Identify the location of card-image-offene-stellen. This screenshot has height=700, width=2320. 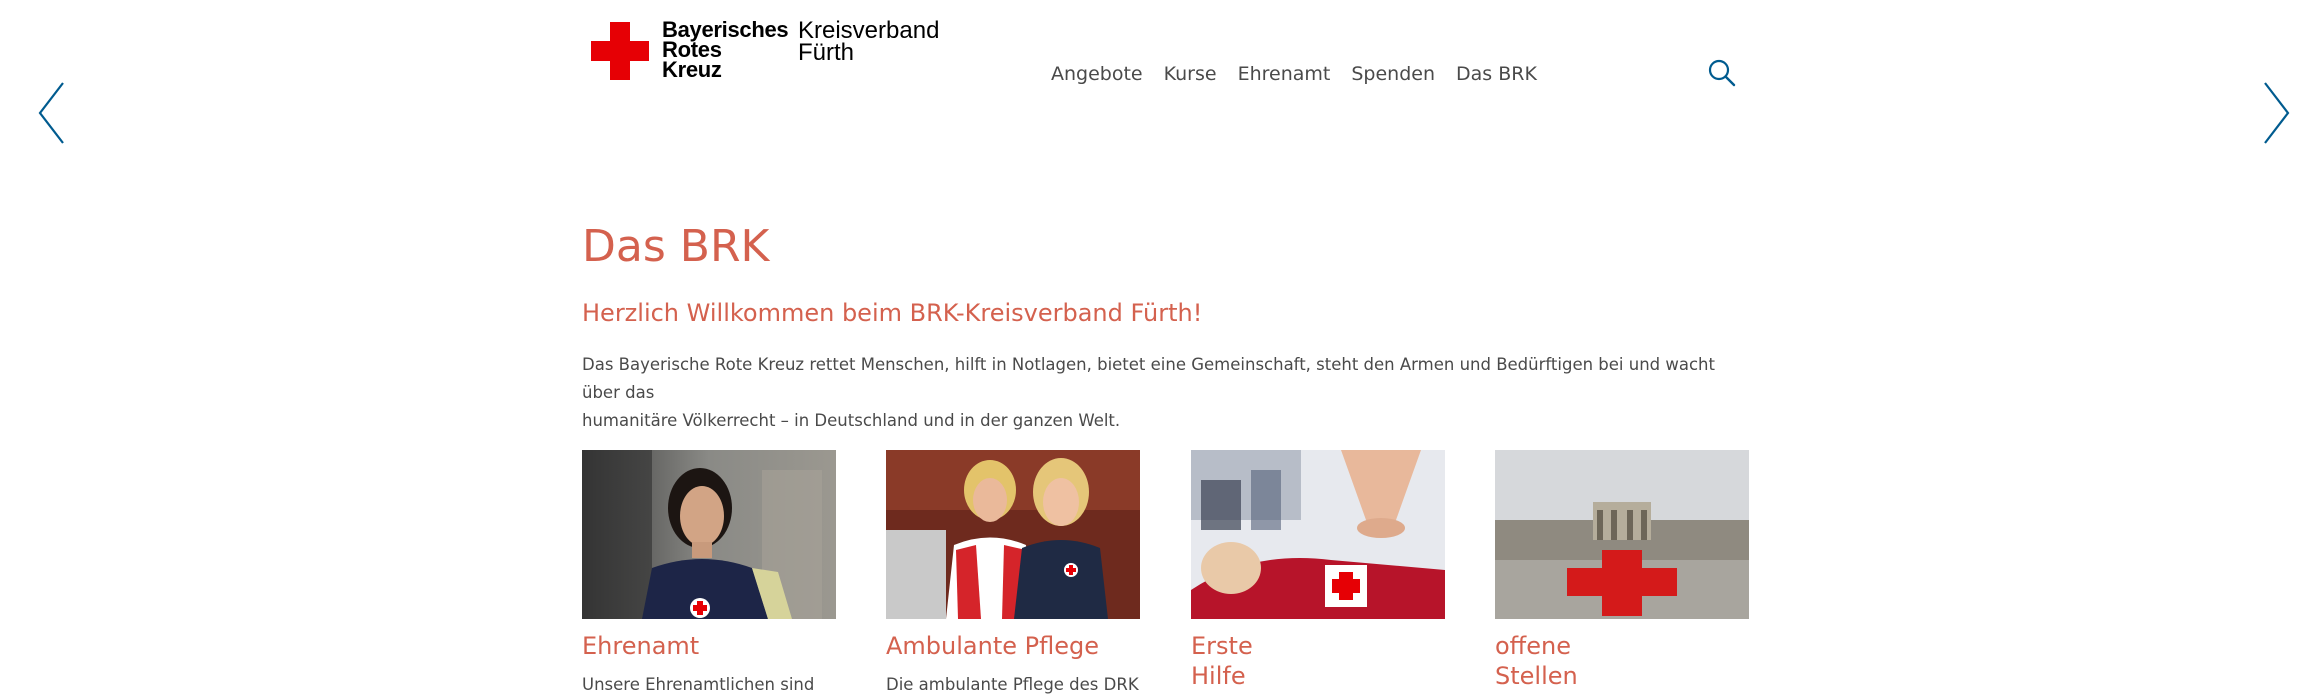
(1622, 534).